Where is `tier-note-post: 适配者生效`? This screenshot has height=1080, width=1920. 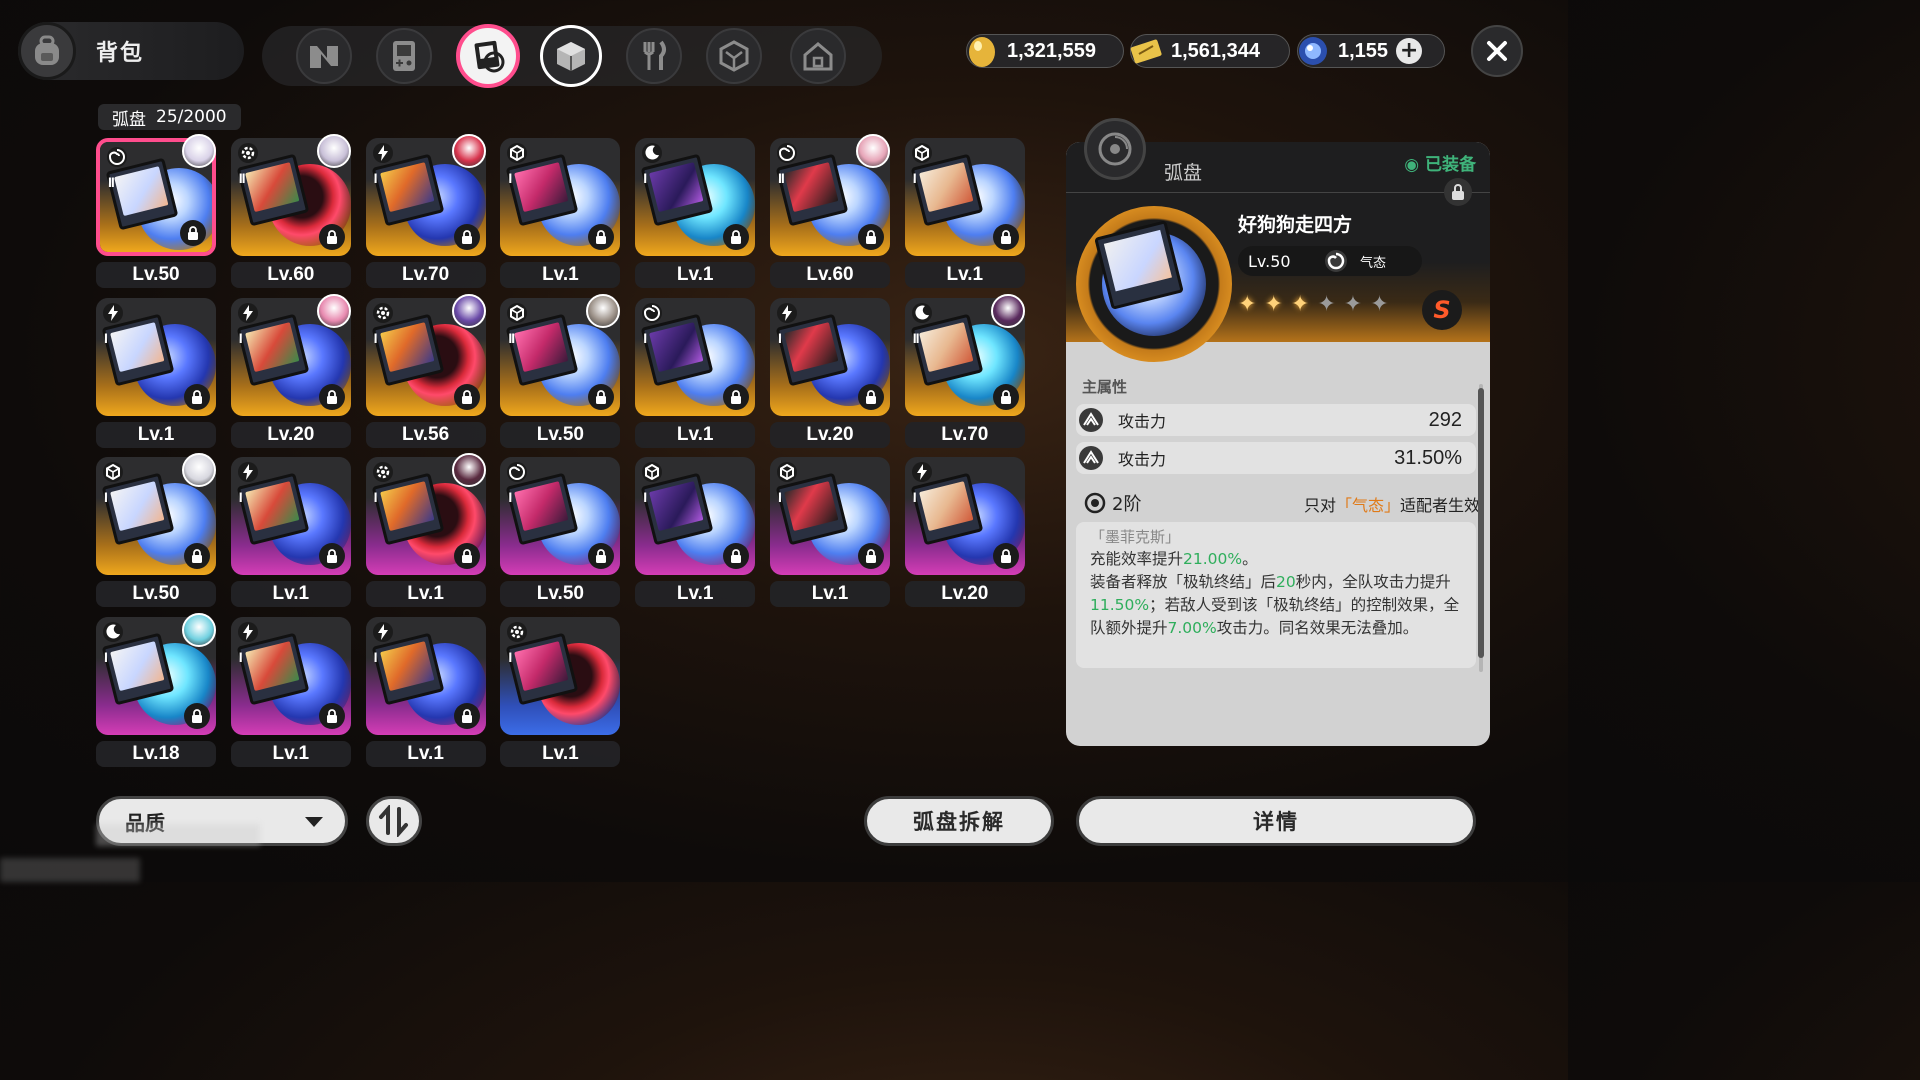
tier-note-post: 适配者生效 is located at coordinates (1439, 505).